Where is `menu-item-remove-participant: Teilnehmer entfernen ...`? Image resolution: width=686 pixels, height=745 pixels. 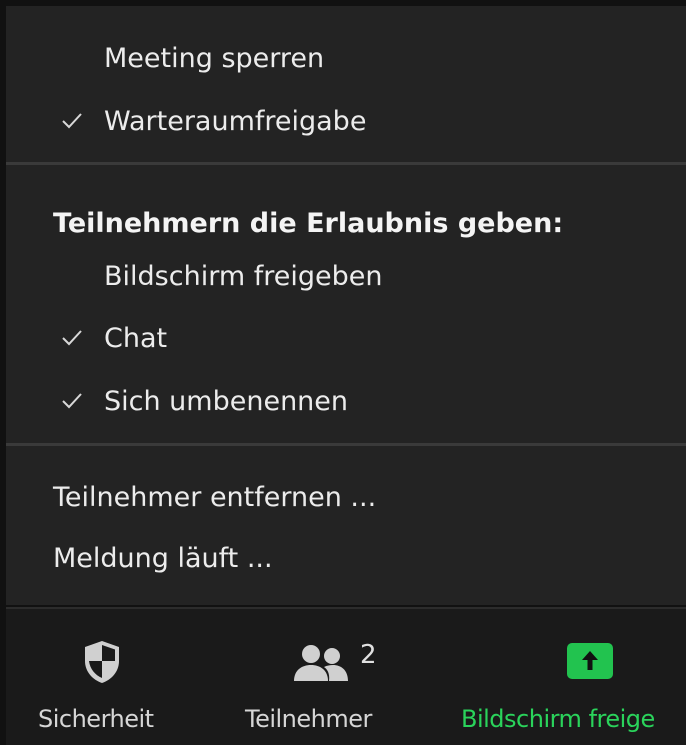
menu-item-remove-participant: Teilnehmer entfernen ... is located at coordinates (346, 498).